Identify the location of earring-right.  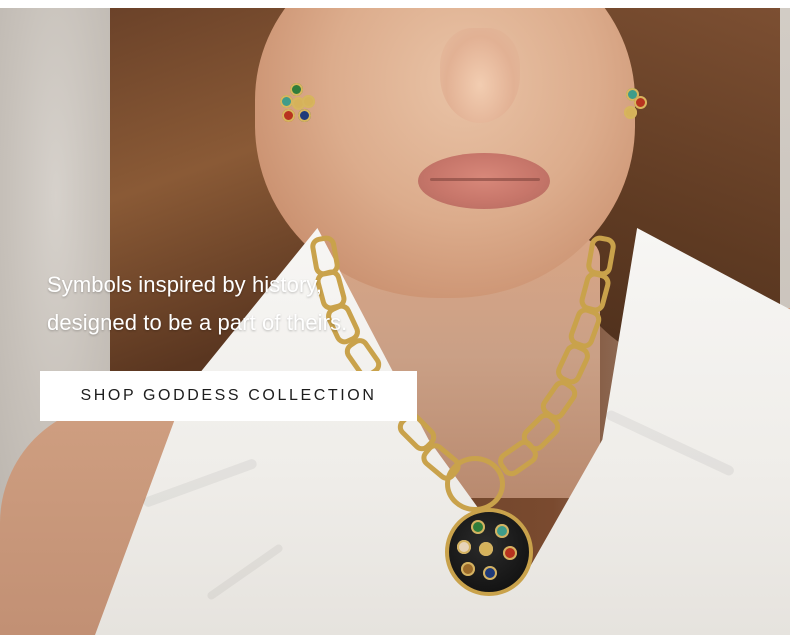
(634, 108).